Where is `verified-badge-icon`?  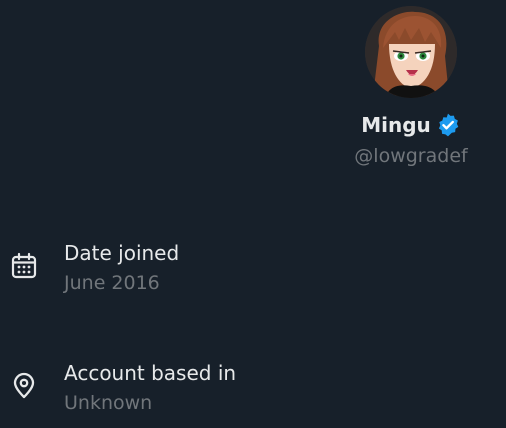 verified-badge-icon is located at coordinates (448, 125).